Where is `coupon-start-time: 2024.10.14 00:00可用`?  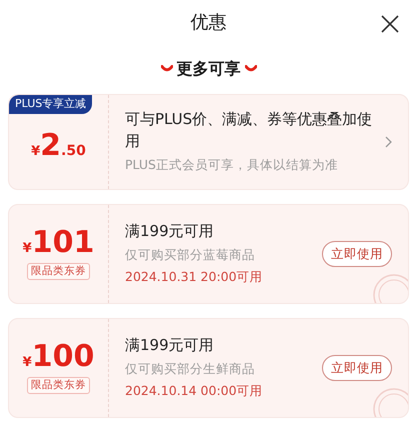
coupon-start-time: 2024.10.14 00:00可用 is located at coordinates (194, 391).